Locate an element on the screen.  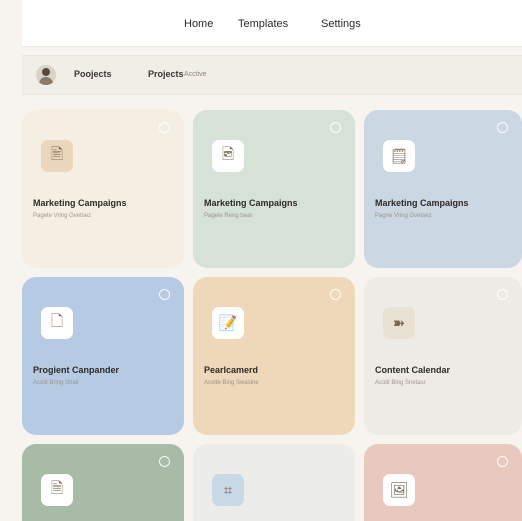
gallery-icon: 🖼 is located at coordinates (399, 490).